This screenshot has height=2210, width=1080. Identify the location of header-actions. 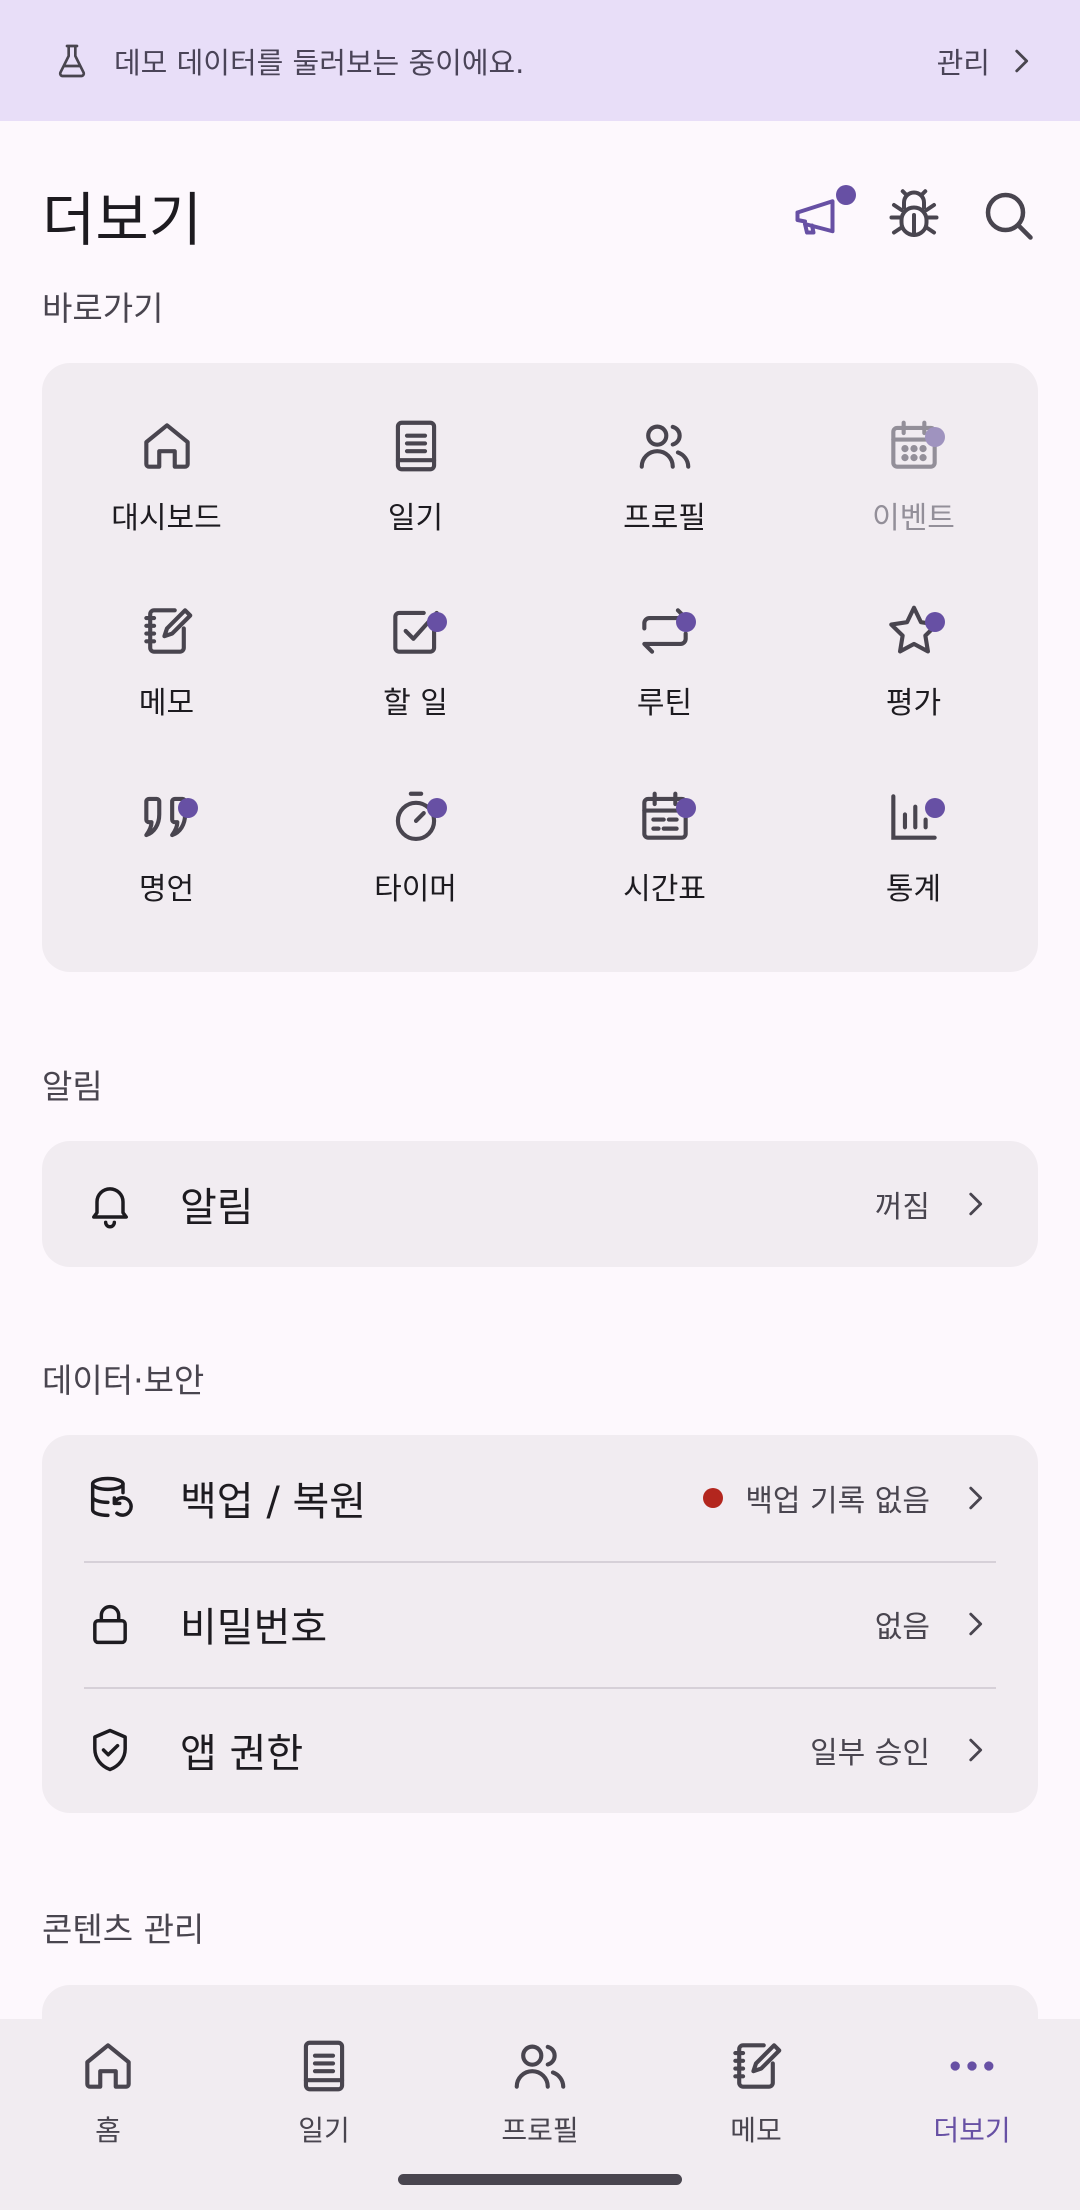
(914, 215).